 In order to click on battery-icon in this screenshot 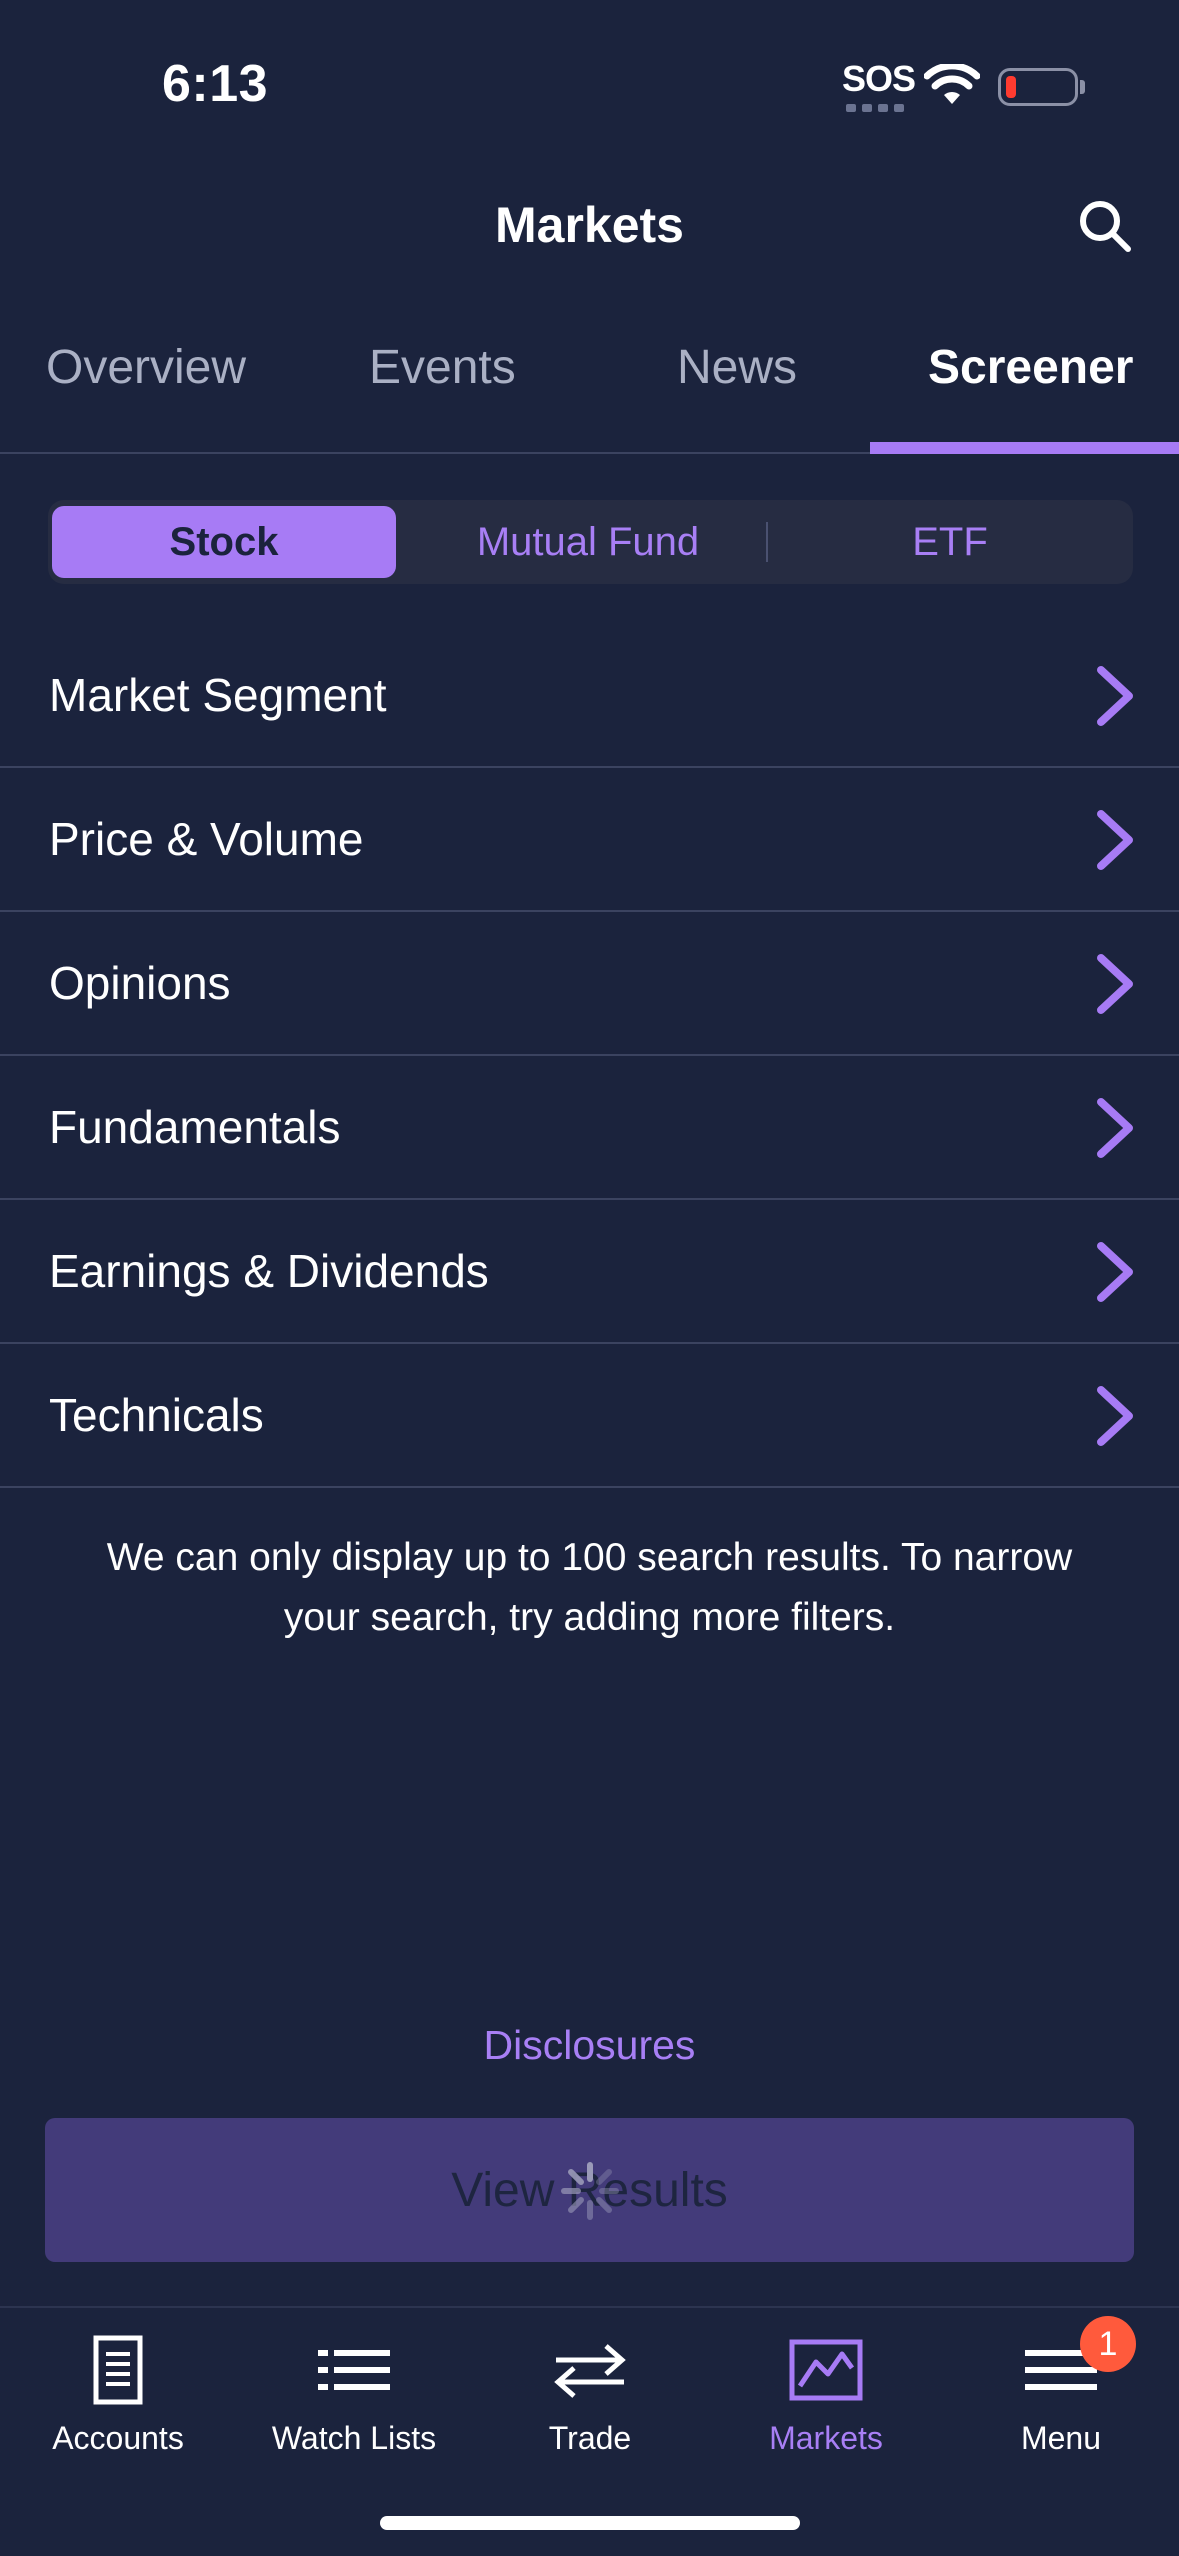, I will do `click(1038, 87)`.